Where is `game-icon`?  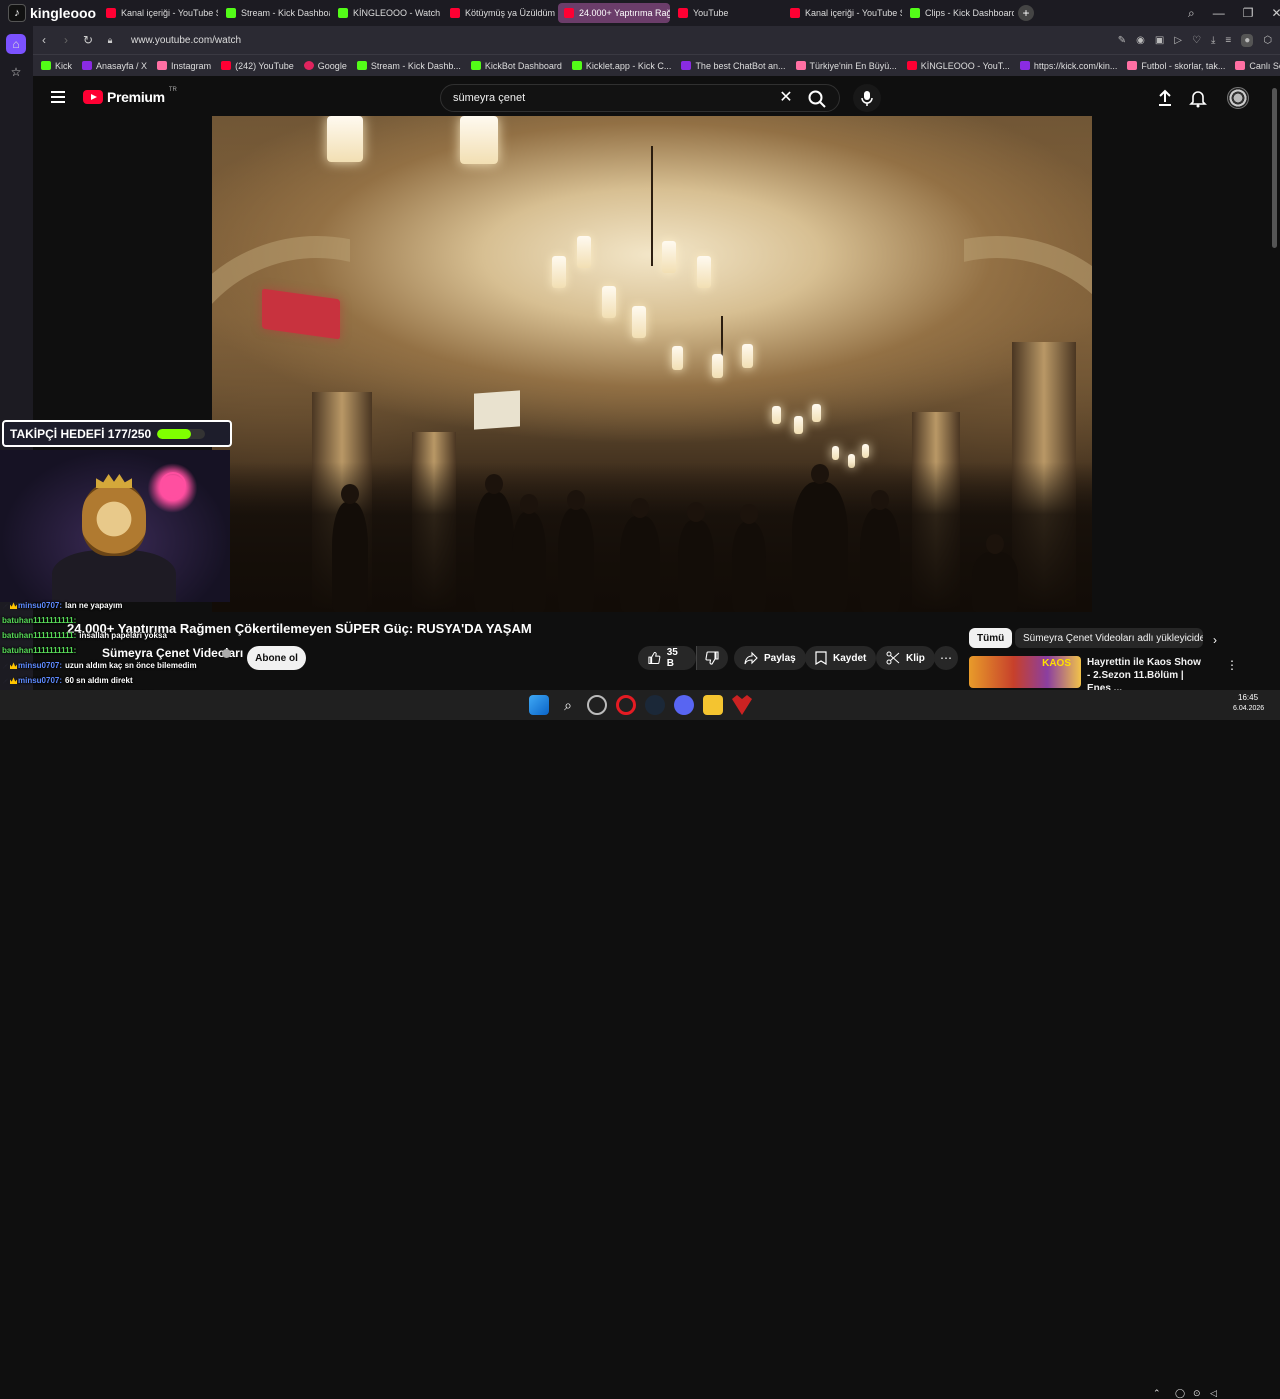
game-icon is located at coordinates (742, 705).